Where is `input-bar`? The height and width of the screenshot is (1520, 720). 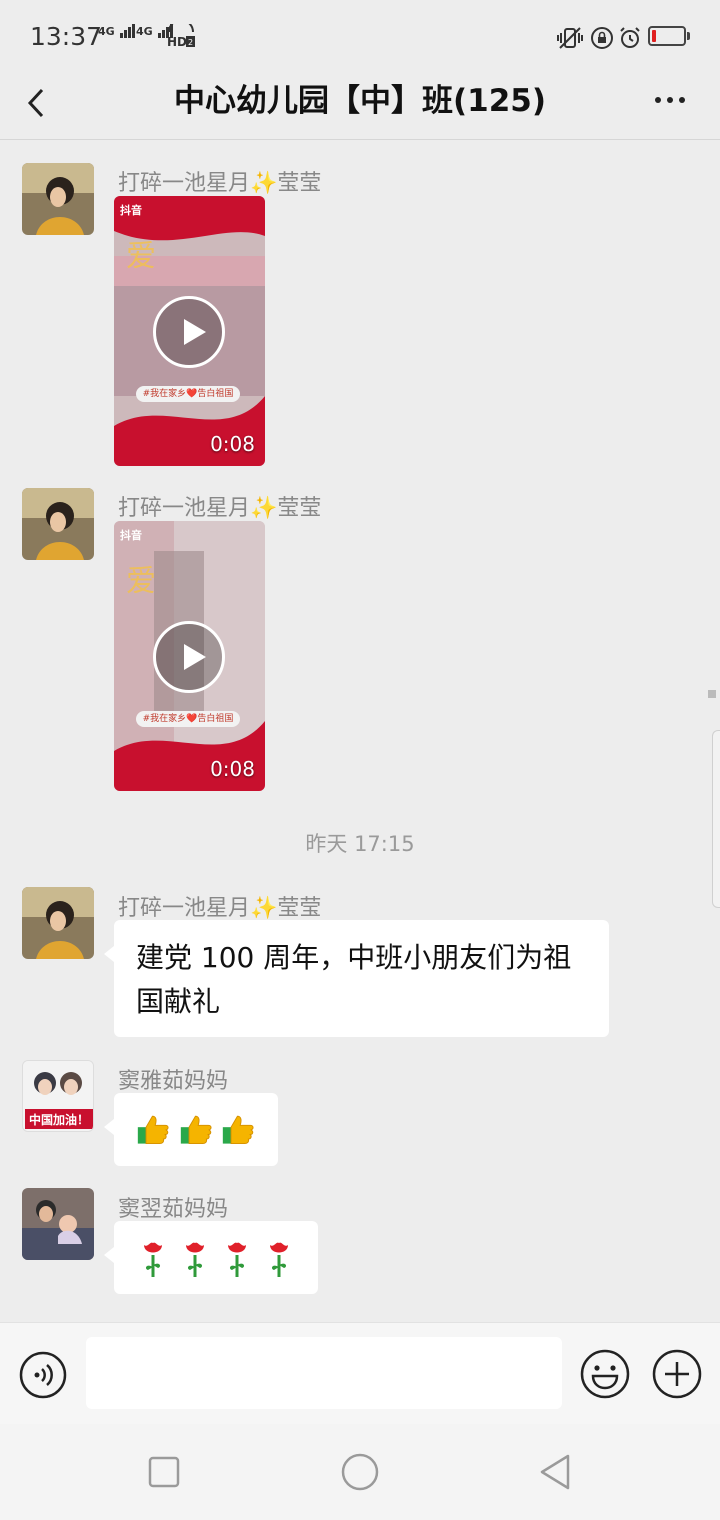 input-bar is located at coordinates (360, 1373).